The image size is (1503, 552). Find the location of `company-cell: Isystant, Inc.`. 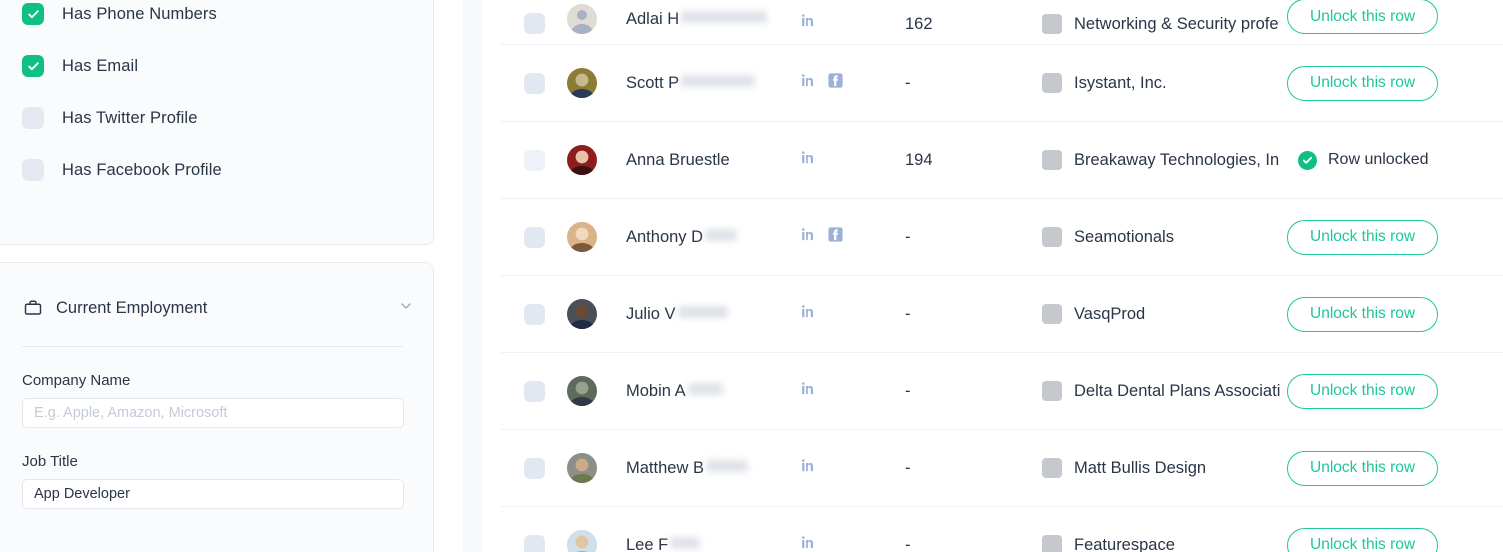

company-cell: Isystant, Inc. is located at coordinates (1162, 83).